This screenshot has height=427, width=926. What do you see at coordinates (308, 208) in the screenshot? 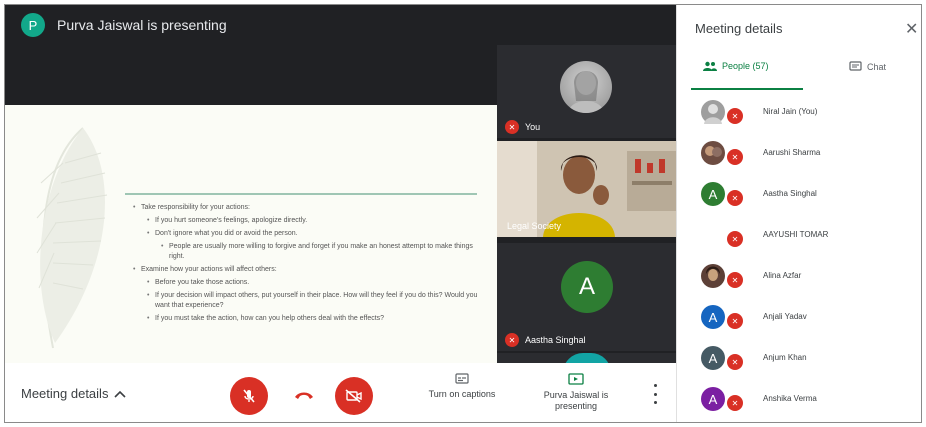
I see `slide-bullet: Take responsibility for your actions:` at bounding box center [308, 208].